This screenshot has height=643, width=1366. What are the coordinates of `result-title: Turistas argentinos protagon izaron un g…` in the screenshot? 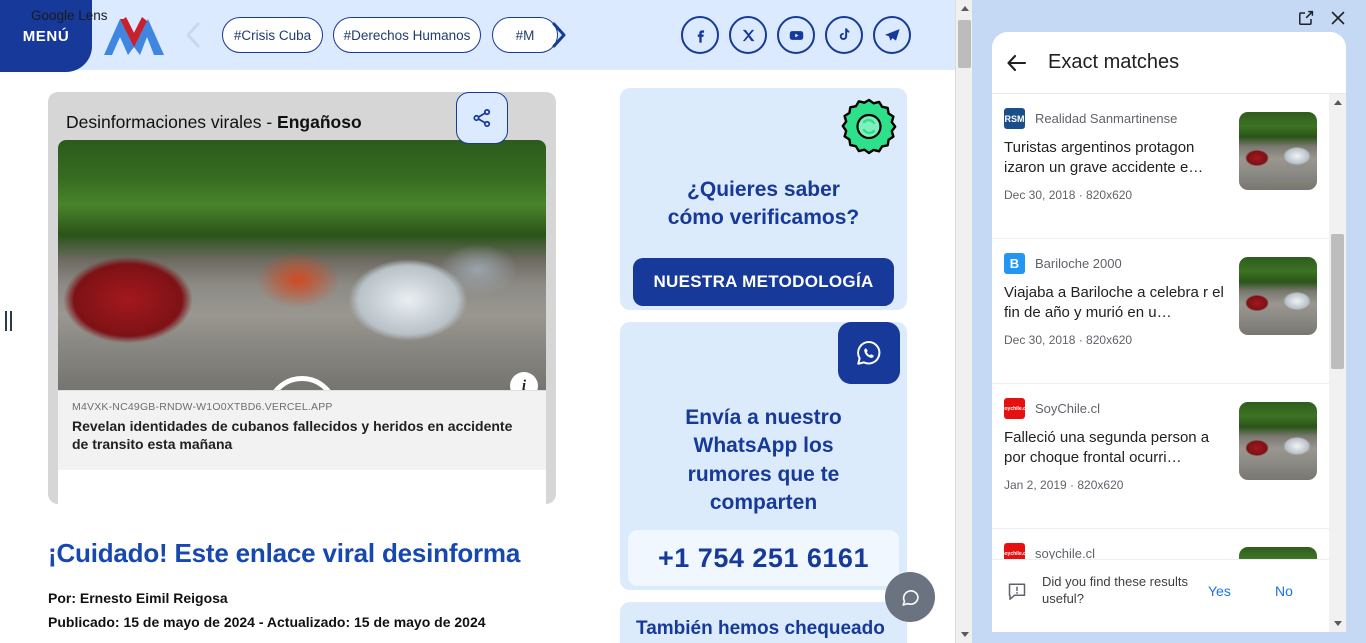 It's located at (1104, 158).